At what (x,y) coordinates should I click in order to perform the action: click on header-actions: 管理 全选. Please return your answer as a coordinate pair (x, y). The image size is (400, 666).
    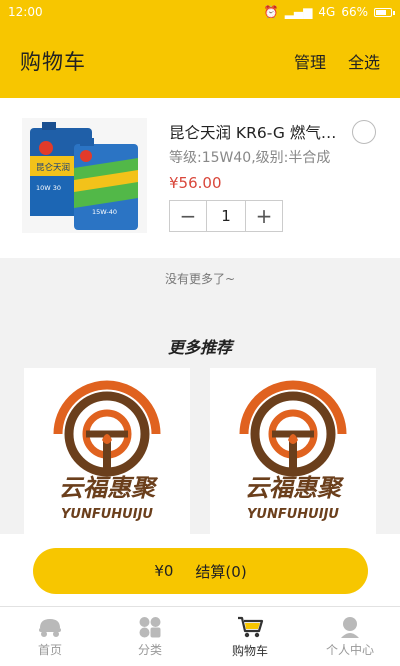
    Looking at the image, I should click on (337, 61).